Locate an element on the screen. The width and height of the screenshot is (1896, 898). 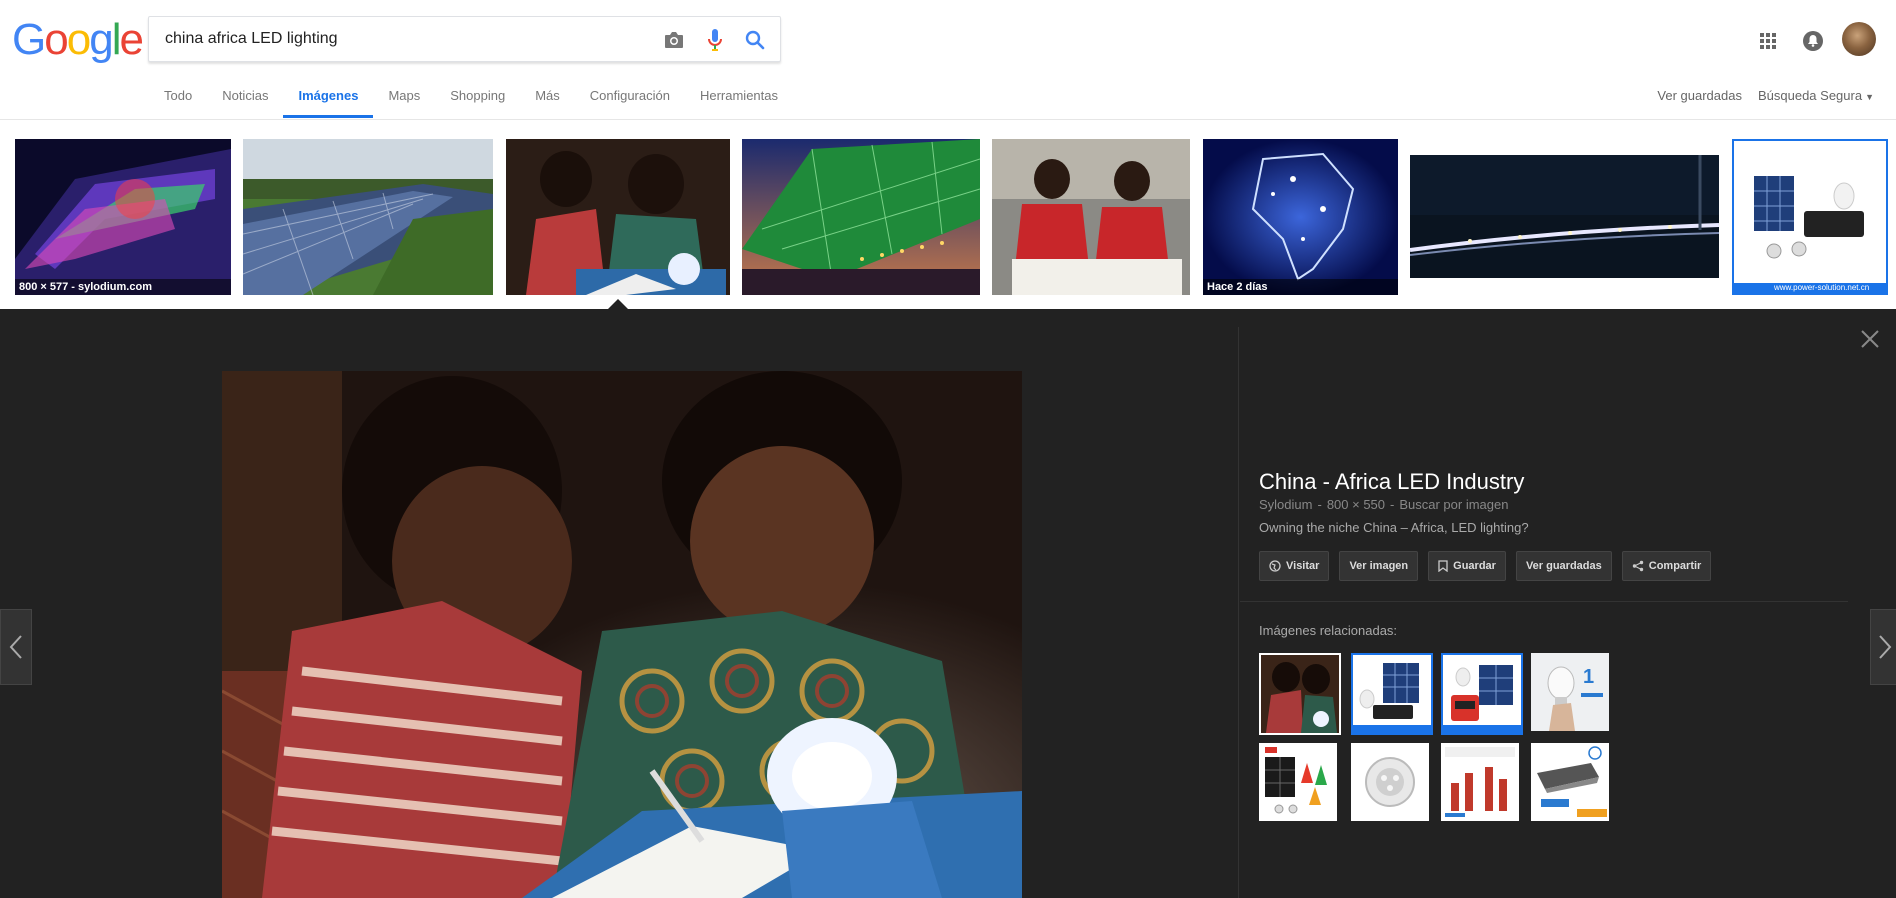
chevron-right-icon is located at coordinates (1885, 647).